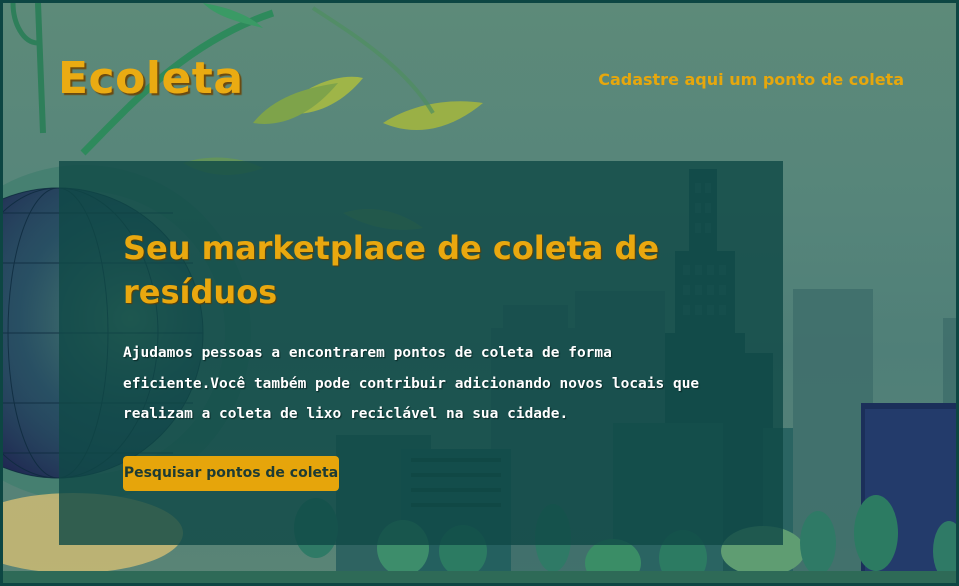 The height and width of the screenshot is (586, 959). What do you see at coordinates (751, 79) in the screenshot?
I see `register-collection-point-link: Cadastre aqui um ponto de coleta` at bounding box center [751, 79].